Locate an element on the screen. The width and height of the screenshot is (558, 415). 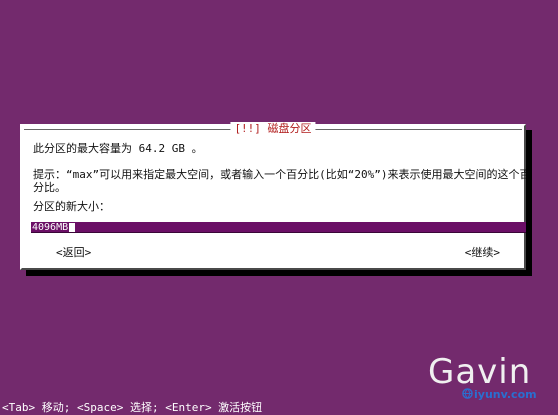
back-button: <返回> is located at coordinates (73, 253).